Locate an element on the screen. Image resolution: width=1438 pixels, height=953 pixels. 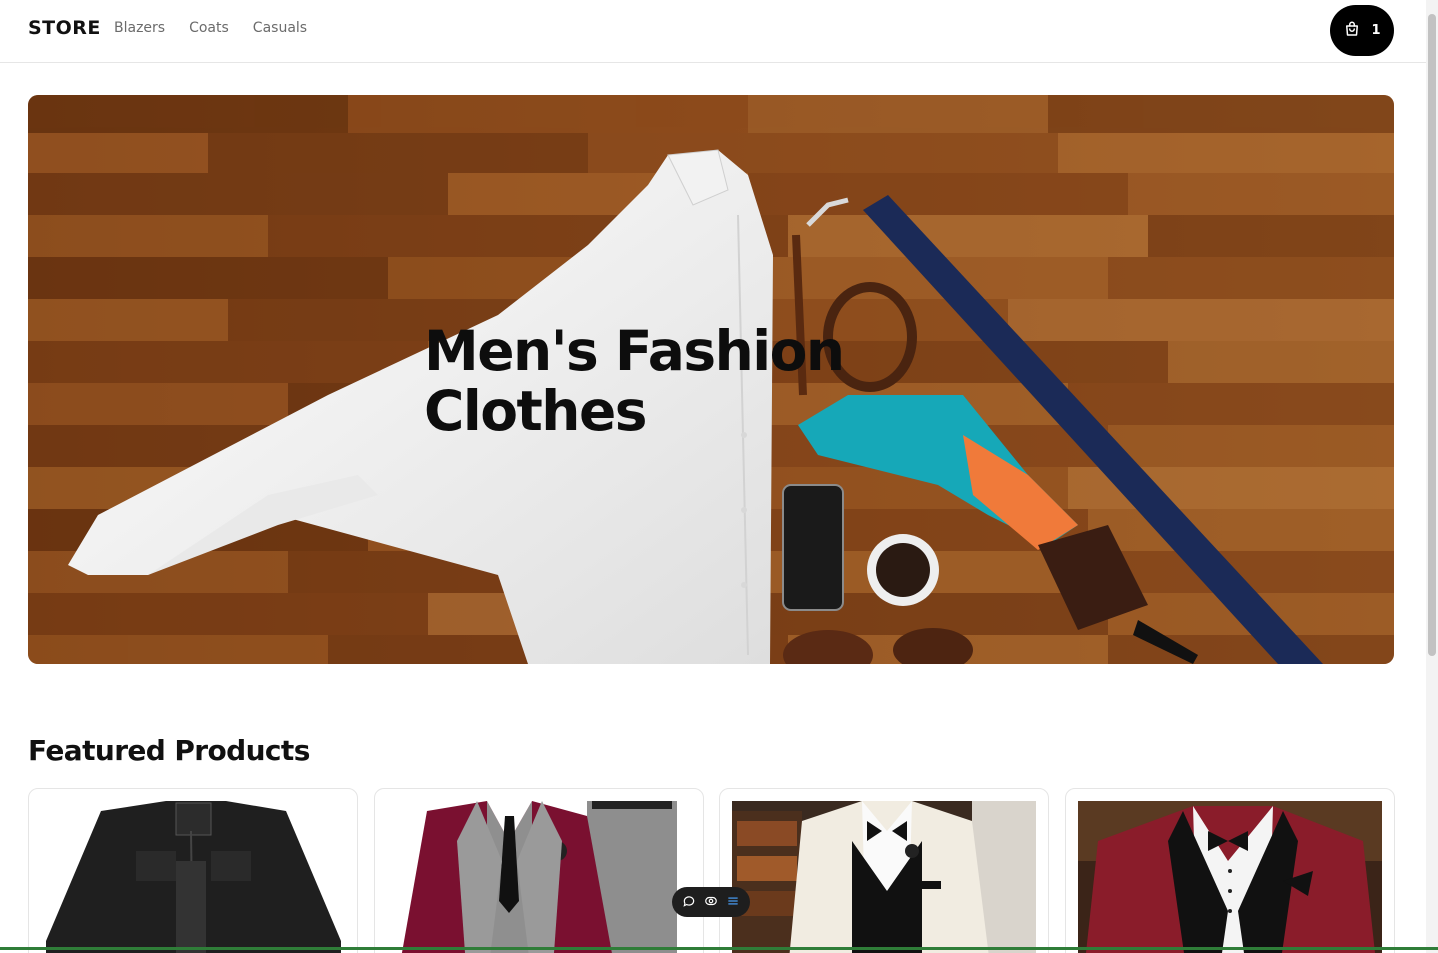
eye-icon is located at coordinates (711, 902).